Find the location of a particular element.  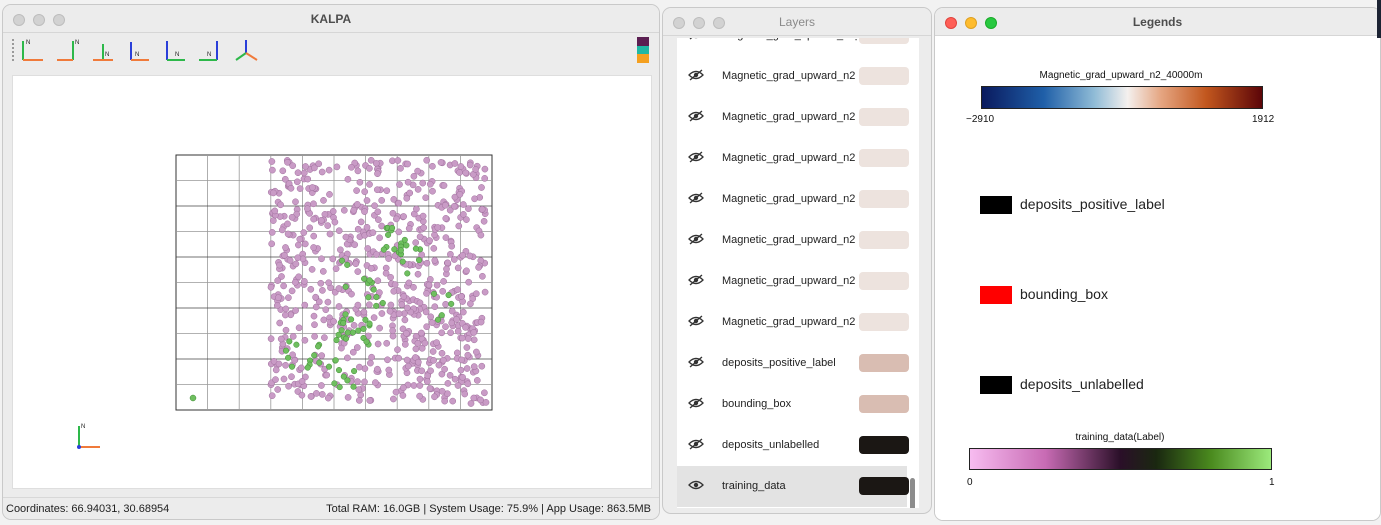

view-flip-icon: N is located at coordinates (210, 50).